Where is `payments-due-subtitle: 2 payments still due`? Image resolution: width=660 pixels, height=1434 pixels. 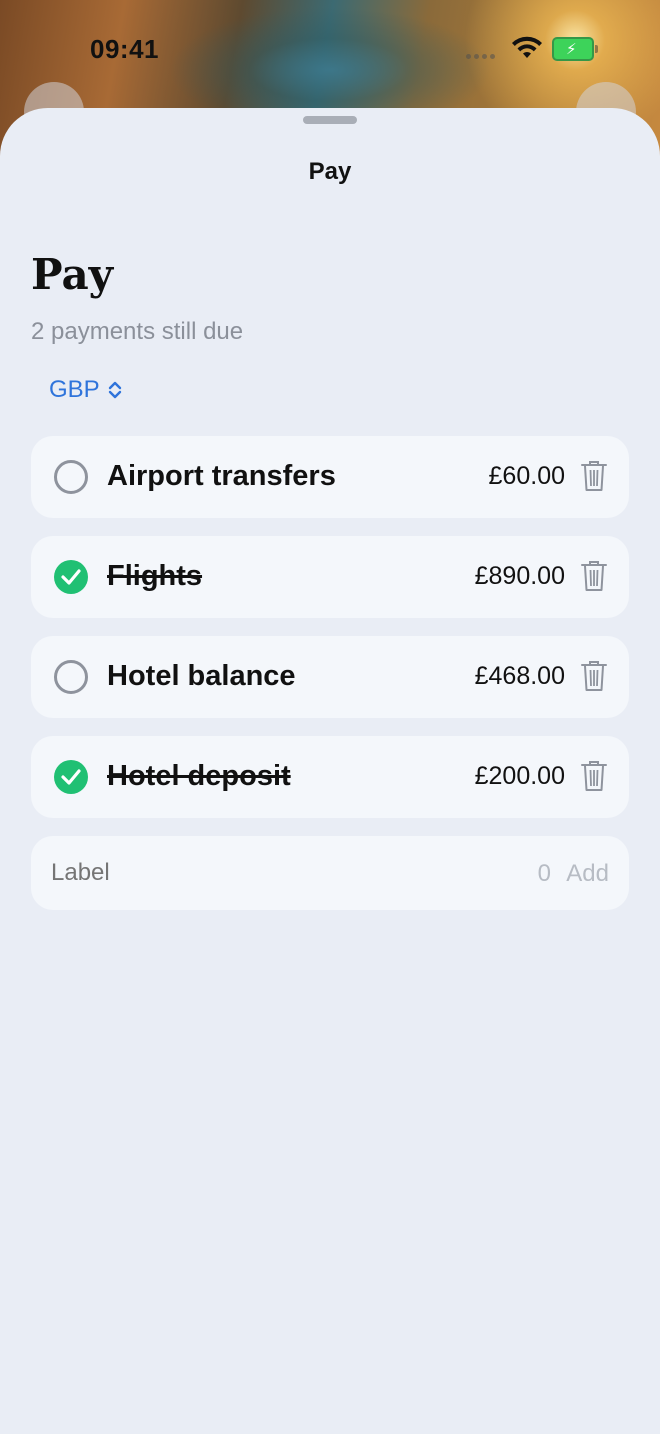
payments-due-subtitle: 2 payments still due is located at coordinates (137, 331).